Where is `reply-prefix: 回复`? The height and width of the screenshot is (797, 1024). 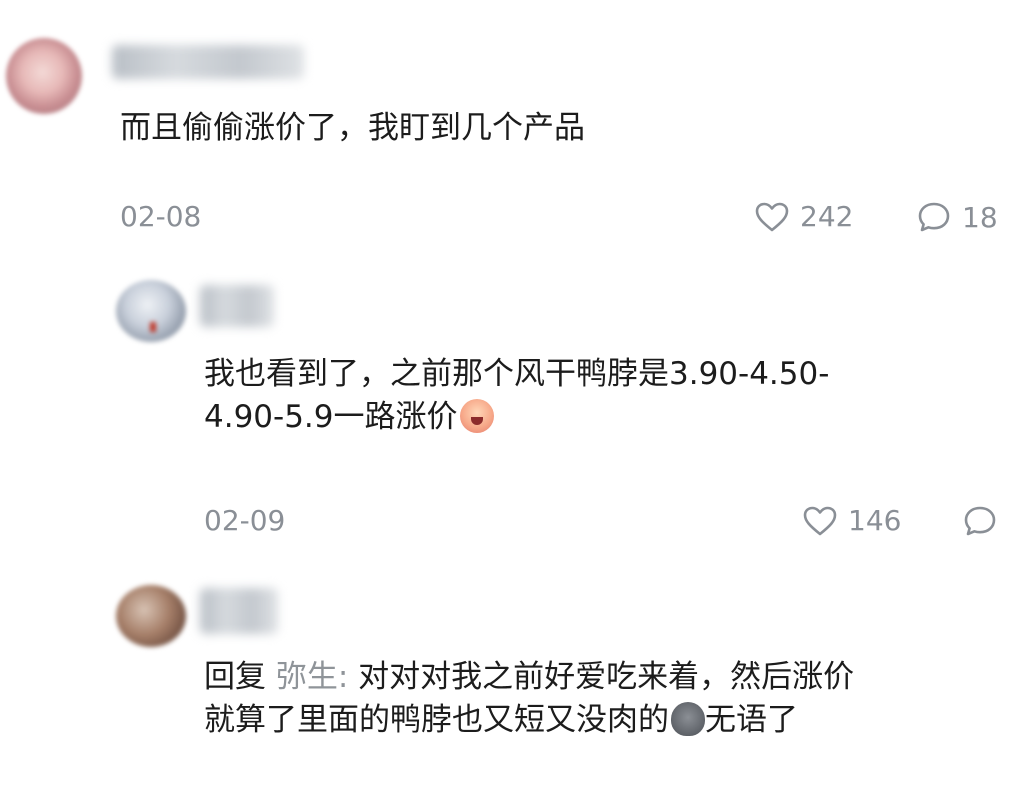
reply-prefix: 回复 is located at coordinates (240, 677).